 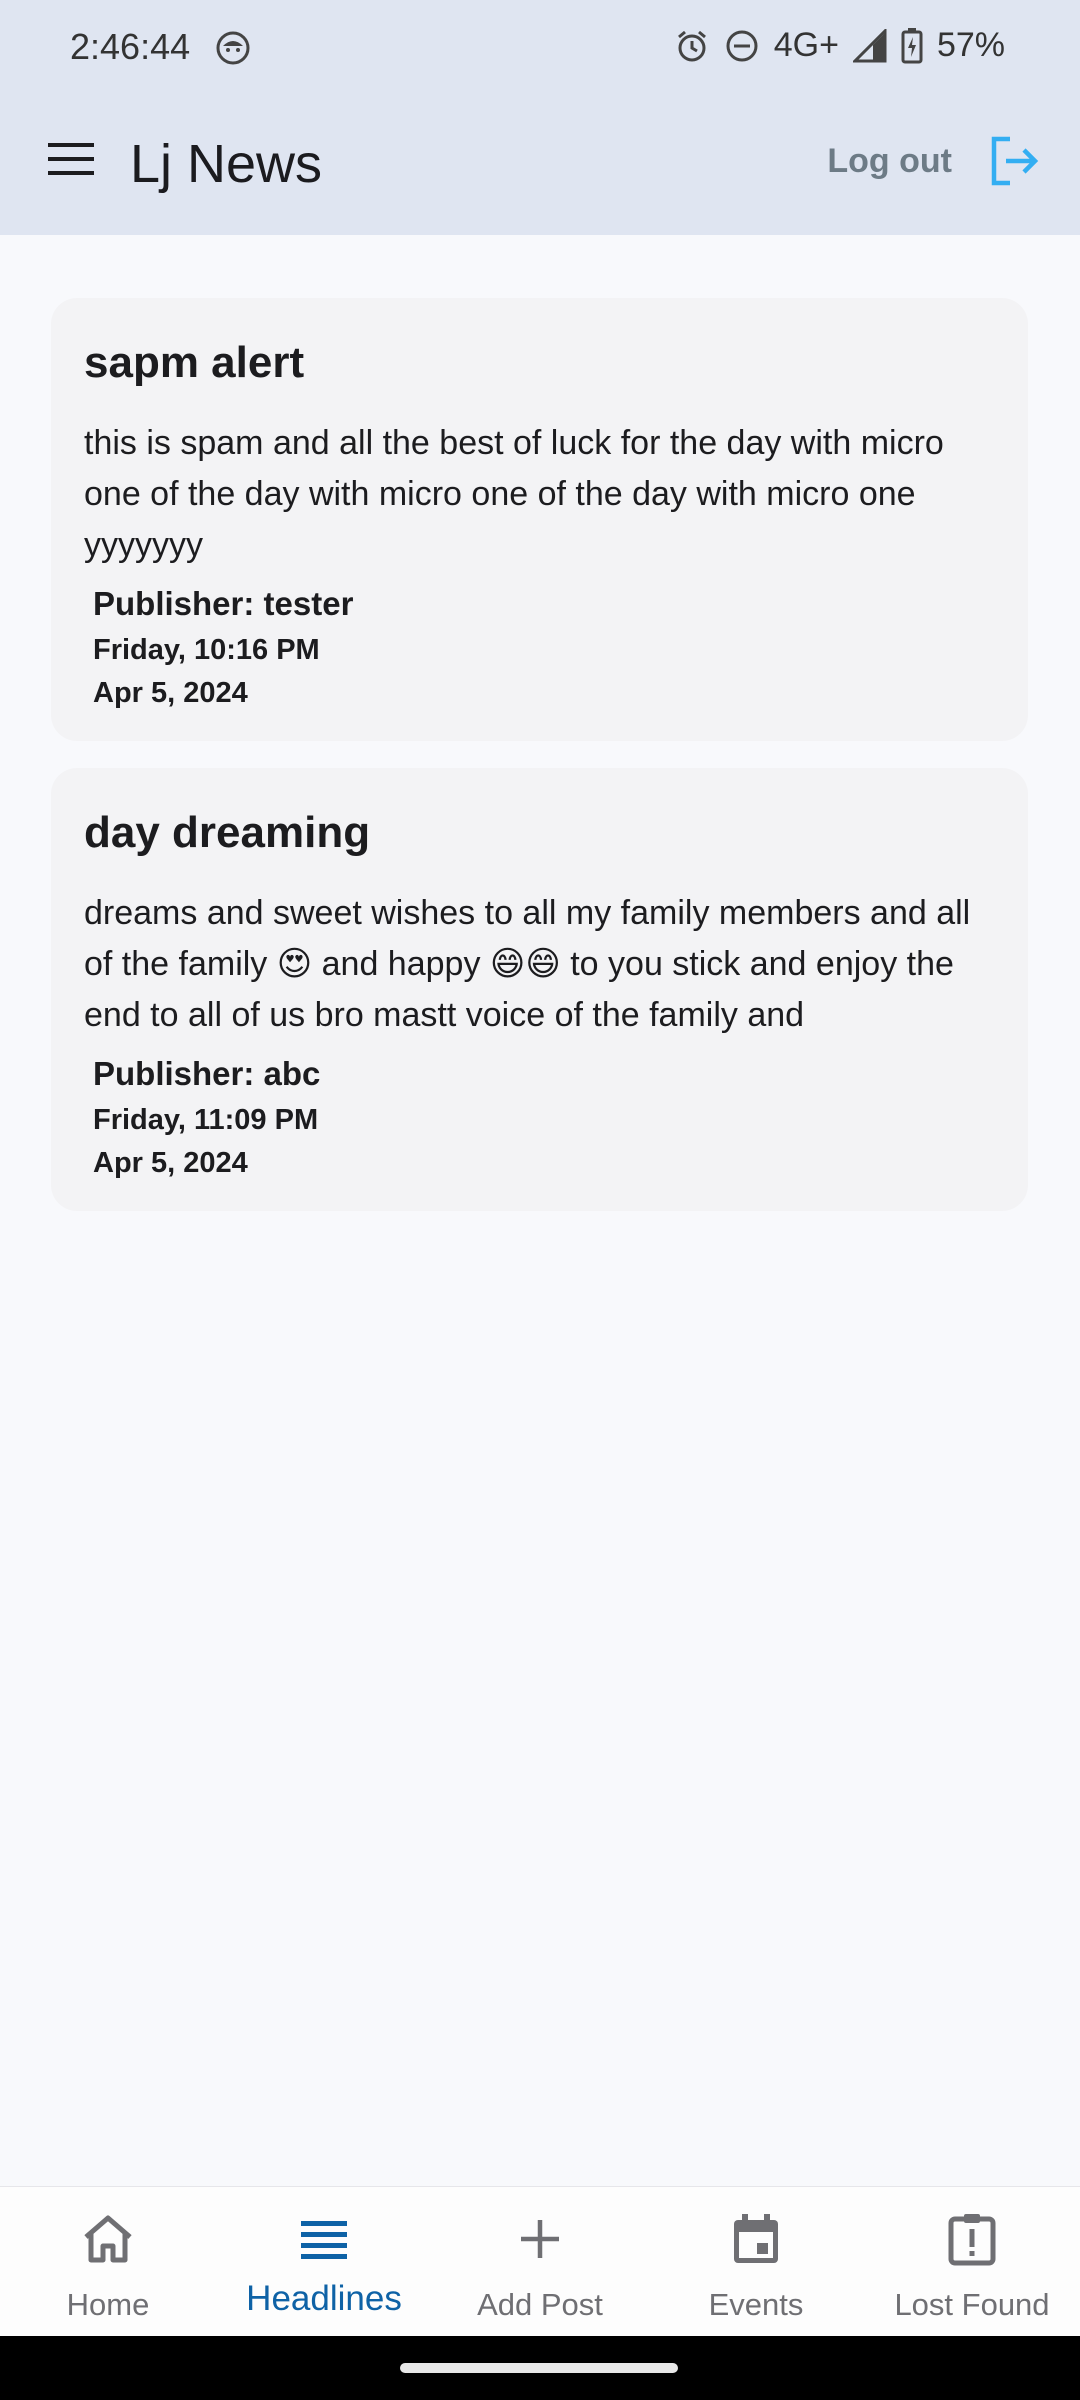 I want to click on top-bar: 2:46:44 4G+ 57% Lj News Log out, so click(x=540, y=117).